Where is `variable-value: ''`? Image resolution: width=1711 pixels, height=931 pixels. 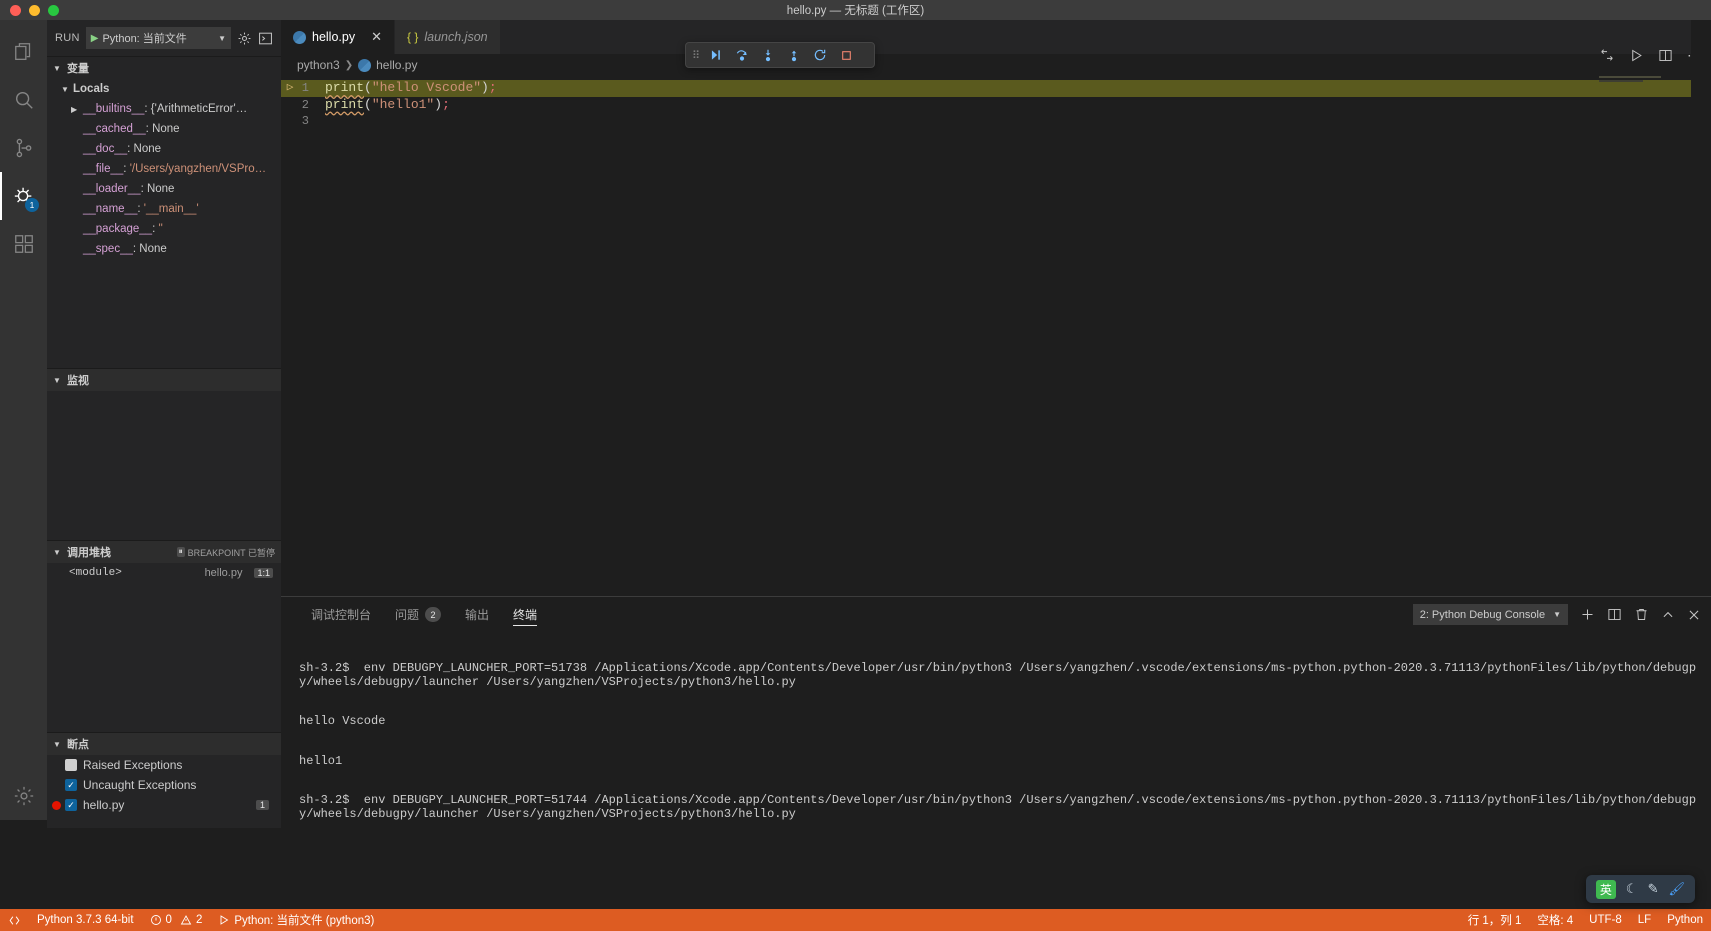
variable-value: '' is located at coordinates (160, 229).